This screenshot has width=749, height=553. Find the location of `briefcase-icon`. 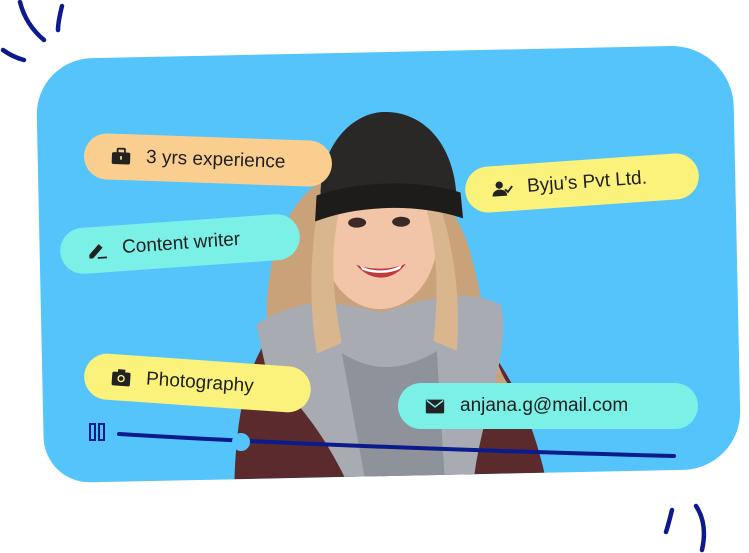

briefcase-icon is located at coordinates (121, 157).